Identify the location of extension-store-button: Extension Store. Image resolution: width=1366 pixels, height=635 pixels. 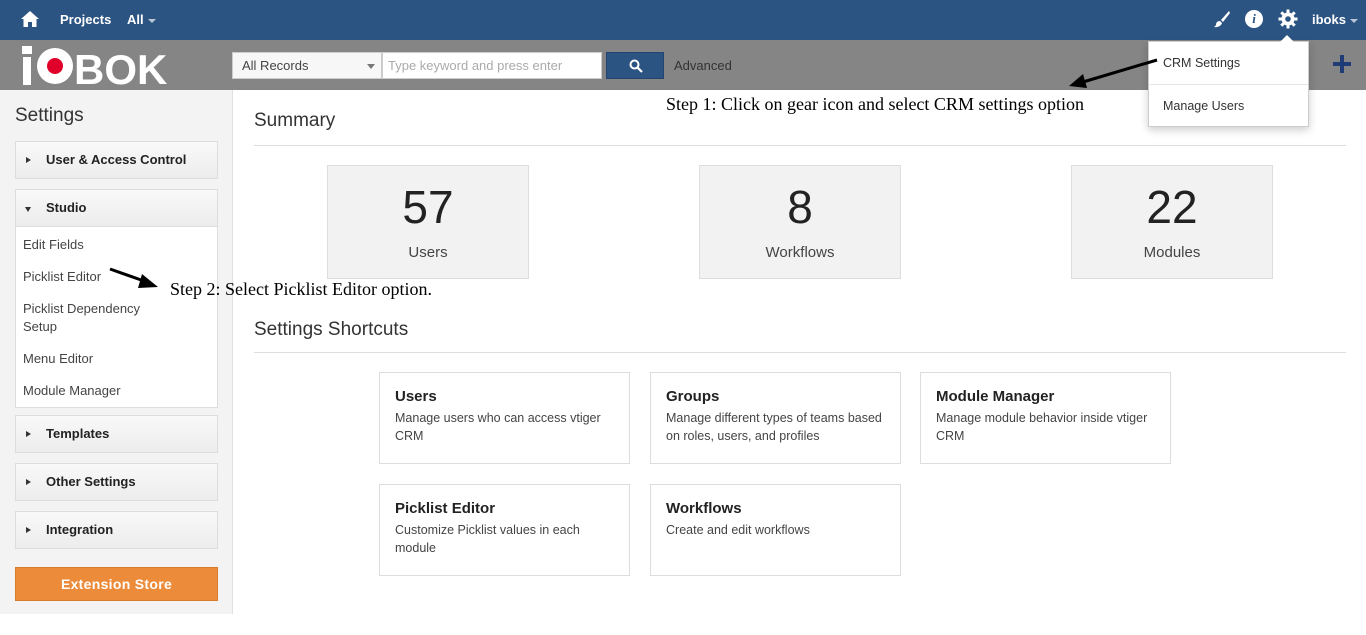
(116, 584).